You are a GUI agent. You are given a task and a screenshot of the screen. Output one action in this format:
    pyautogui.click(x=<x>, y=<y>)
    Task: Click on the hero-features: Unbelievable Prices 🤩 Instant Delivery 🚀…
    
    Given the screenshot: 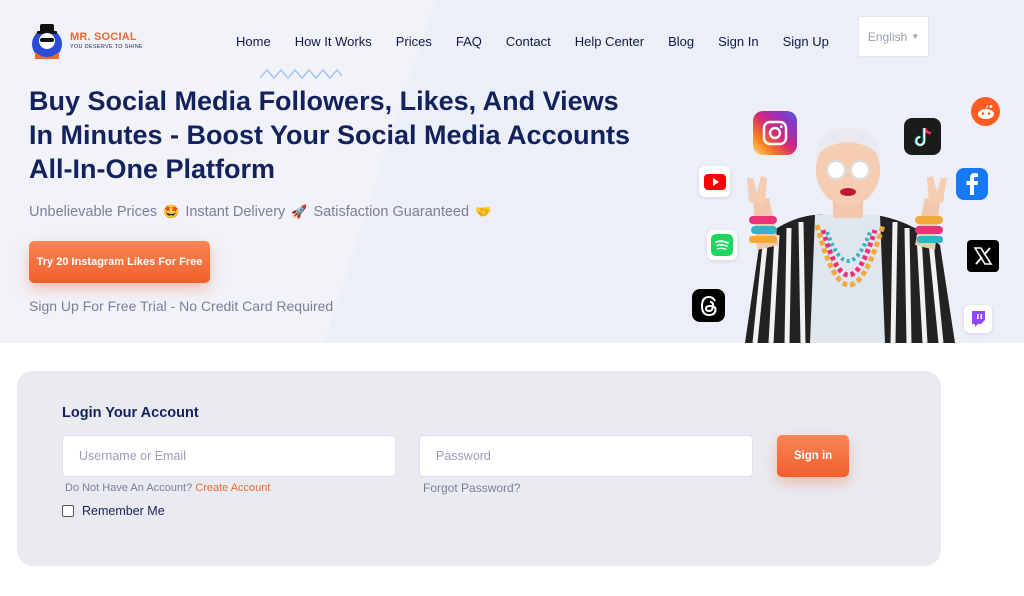 What is the action you would take?
    pyautogui.click(x=263, y=212)
    